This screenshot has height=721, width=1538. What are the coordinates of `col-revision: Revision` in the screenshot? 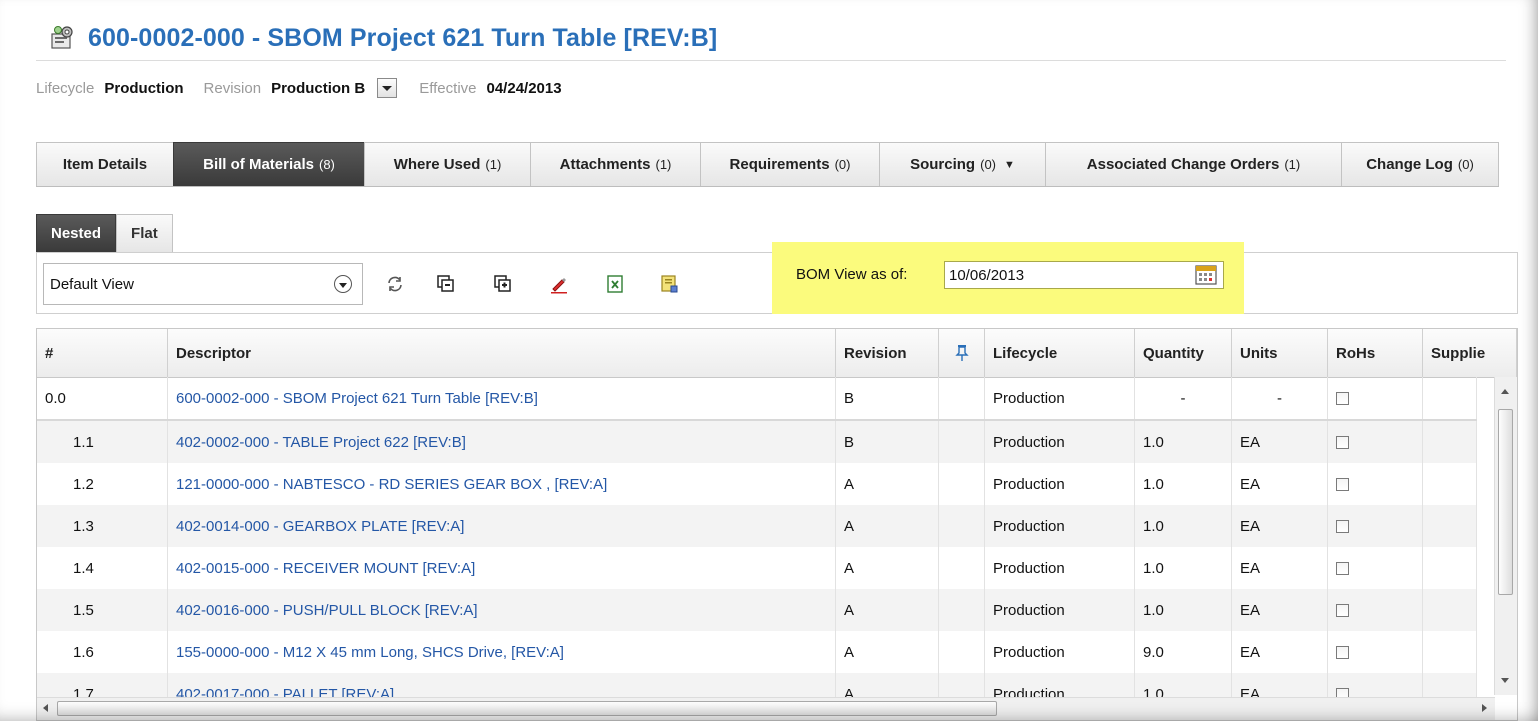 It's located at (887, 353).